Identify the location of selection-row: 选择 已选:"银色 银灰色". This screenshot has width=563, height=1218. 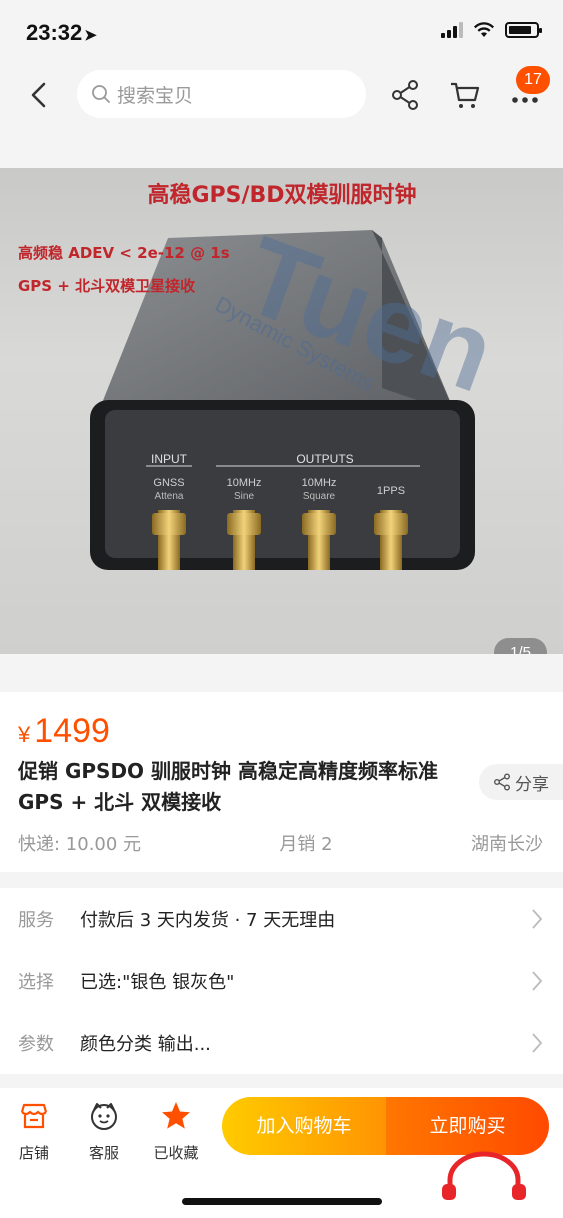
(281, 981).